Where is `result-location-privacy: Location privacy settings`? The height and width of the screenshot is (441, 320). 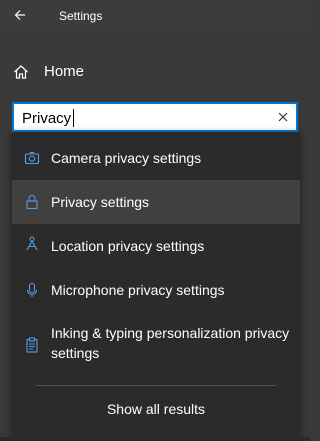 result-location-privacy: Location privacy settings is located at coordinates (156, 246).